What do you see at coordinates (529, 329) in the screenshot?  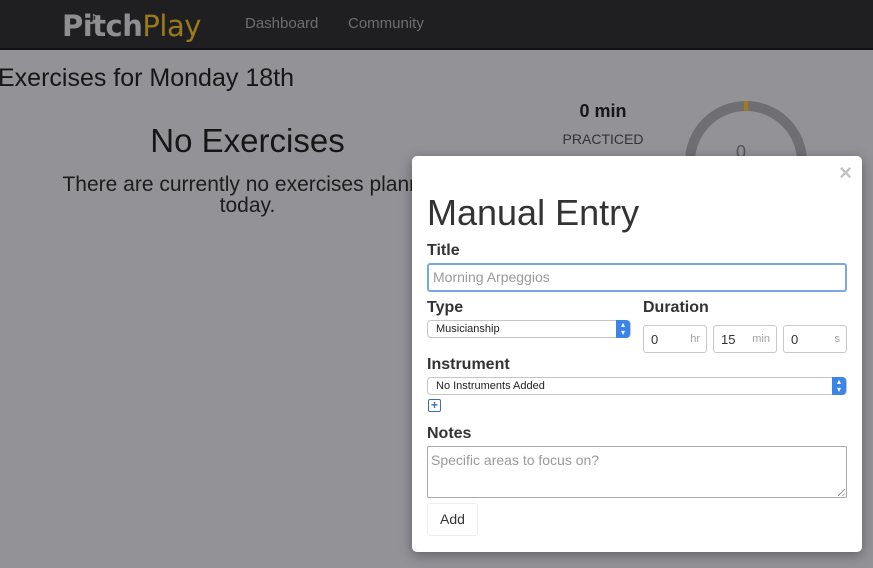 I see `type-select: Musicianship ▴ ▾` at bounding box center [529, 329].